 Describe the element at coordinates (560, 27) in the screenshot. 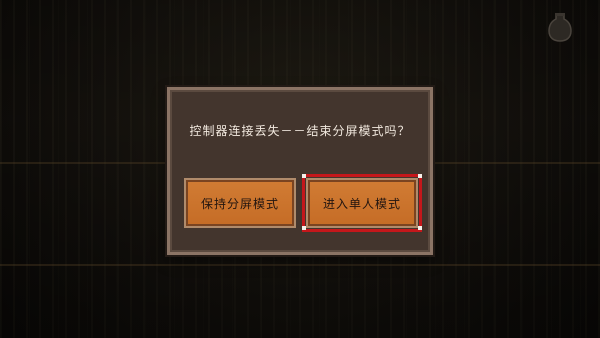

I see `vessel-icon` at that location.